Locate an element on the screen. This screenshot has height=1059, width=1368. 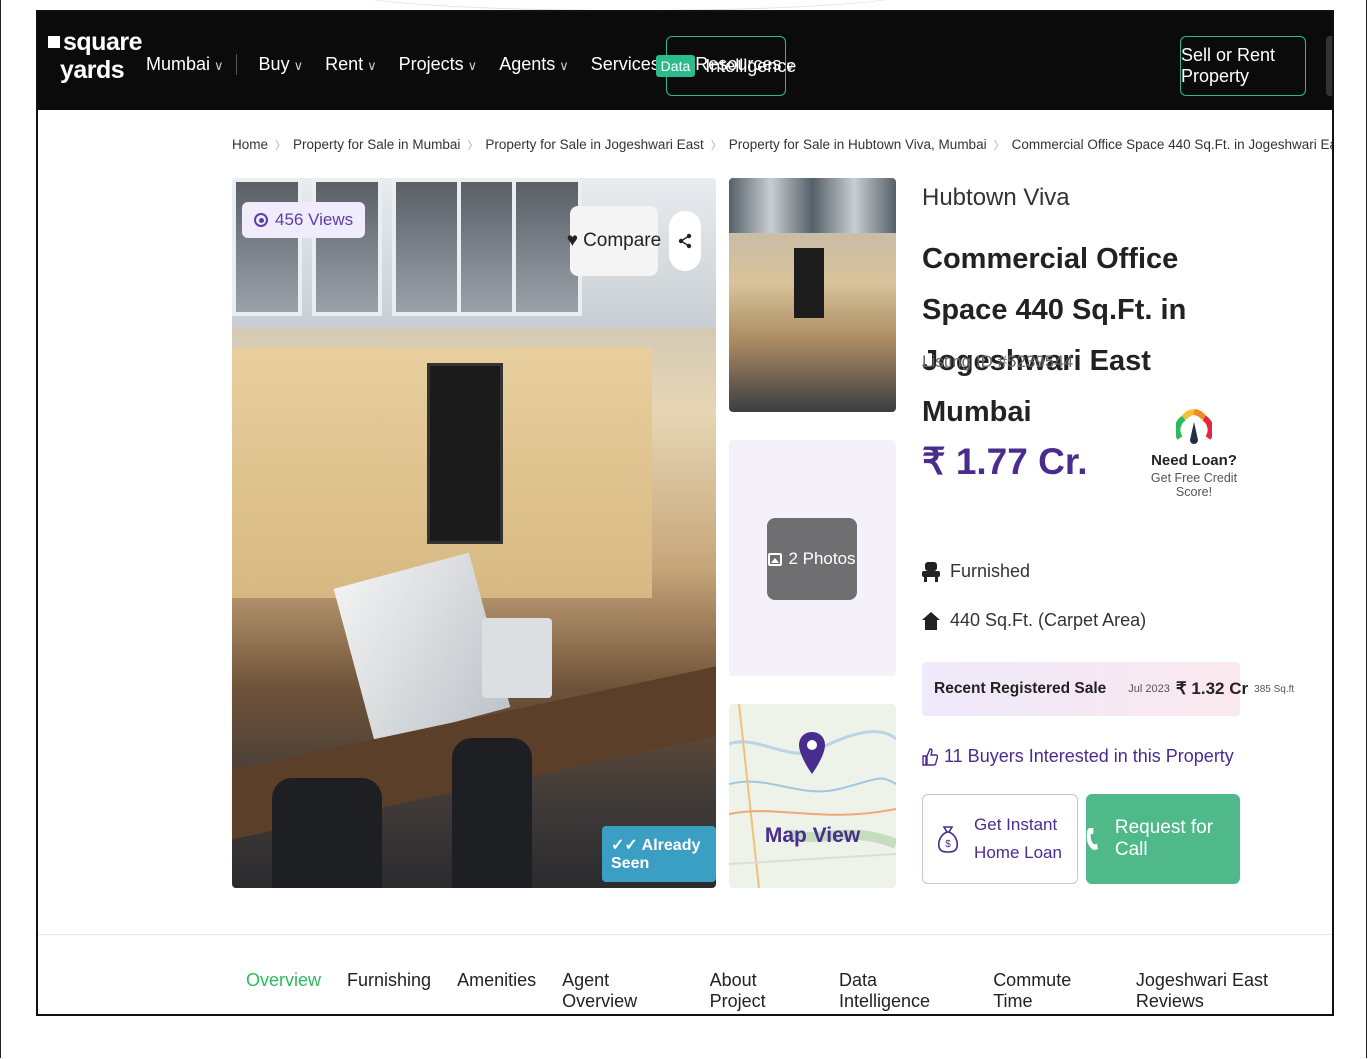
recent-sale-date: Jul 2023 is located at coordinates (1149, 689).